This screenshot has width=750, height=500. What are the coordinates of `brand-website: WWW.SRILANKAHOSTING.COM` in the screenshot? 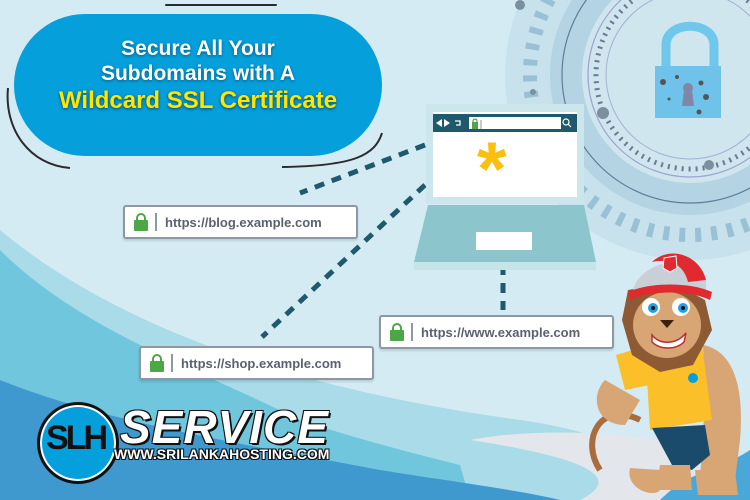 It's located at (222, 454).